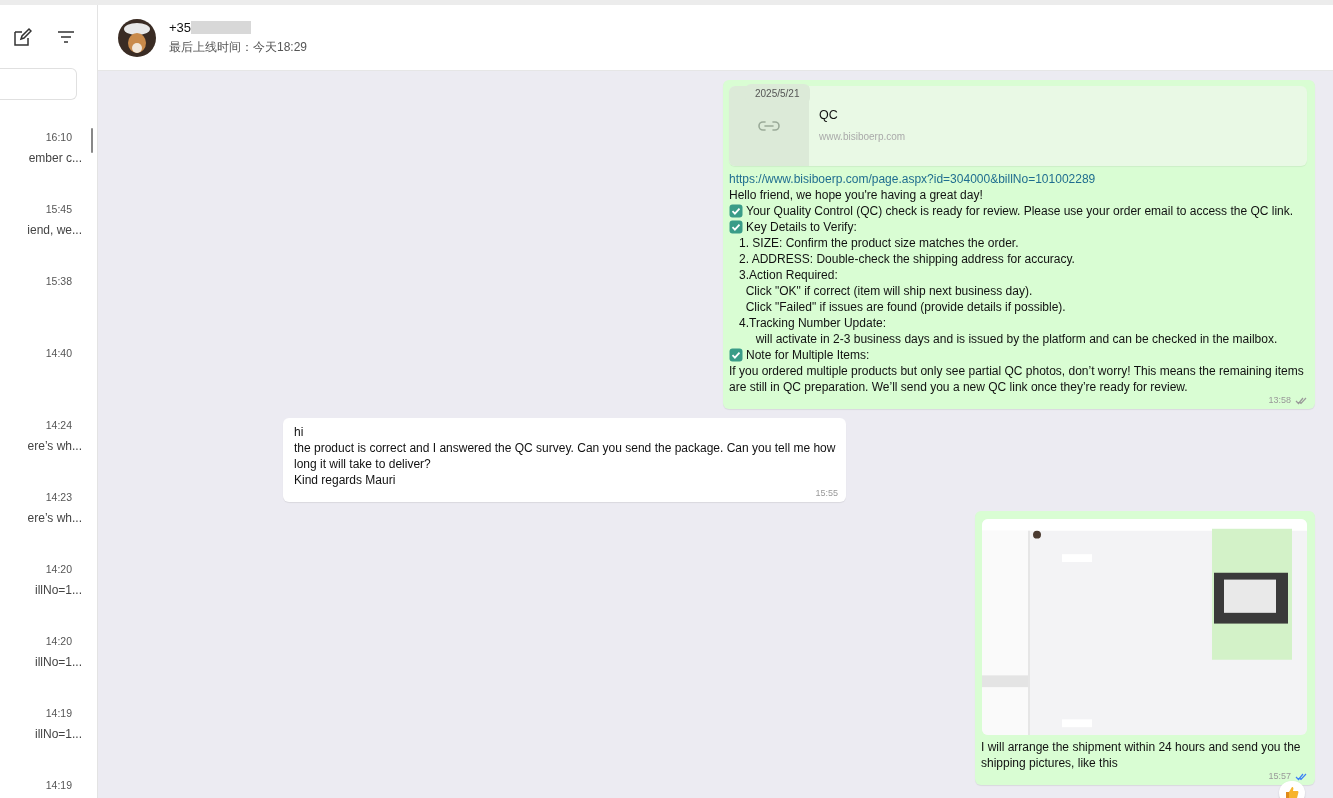  I want to click on blur-patch, so click(221, 27).